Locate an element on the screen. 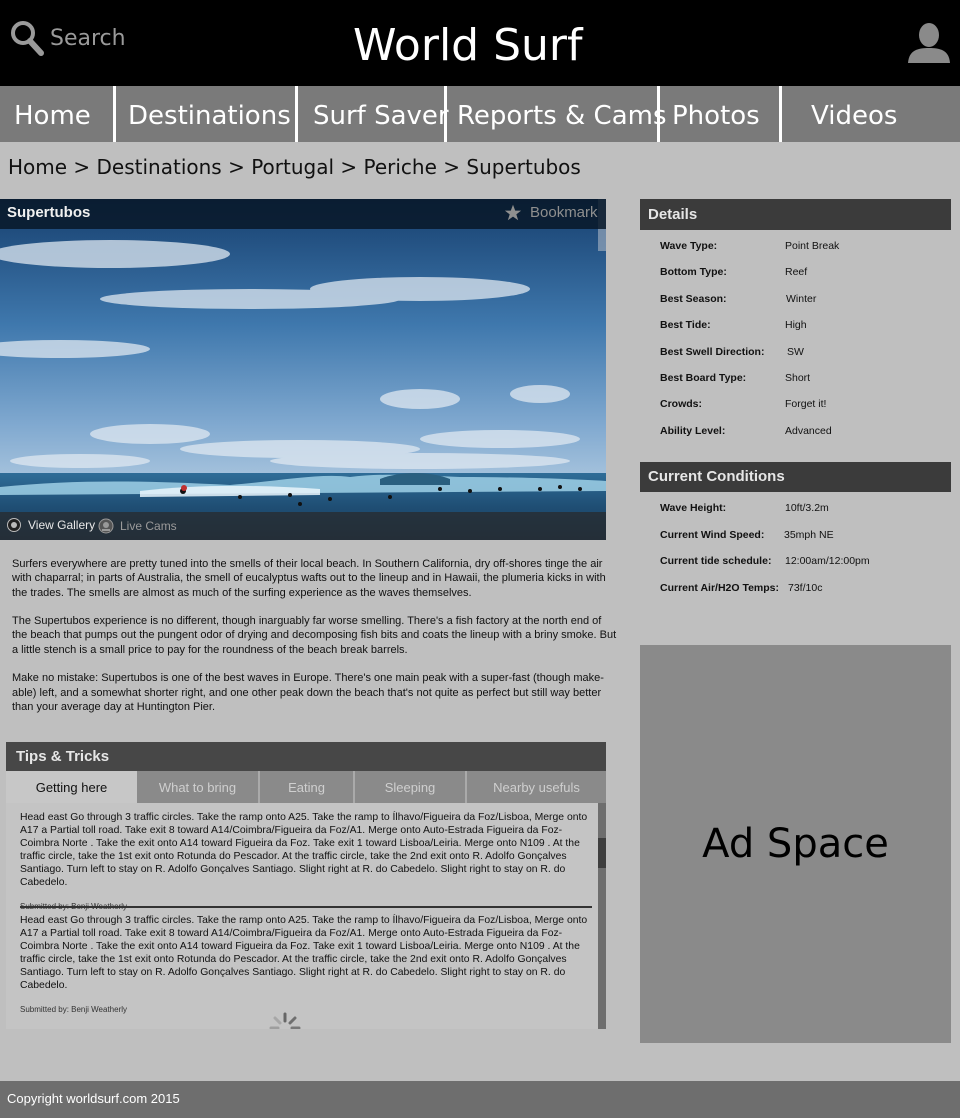 The width and height of the screenshot is (960, 1118). top-header: Search World Surf is located at coordinates (480, 43).